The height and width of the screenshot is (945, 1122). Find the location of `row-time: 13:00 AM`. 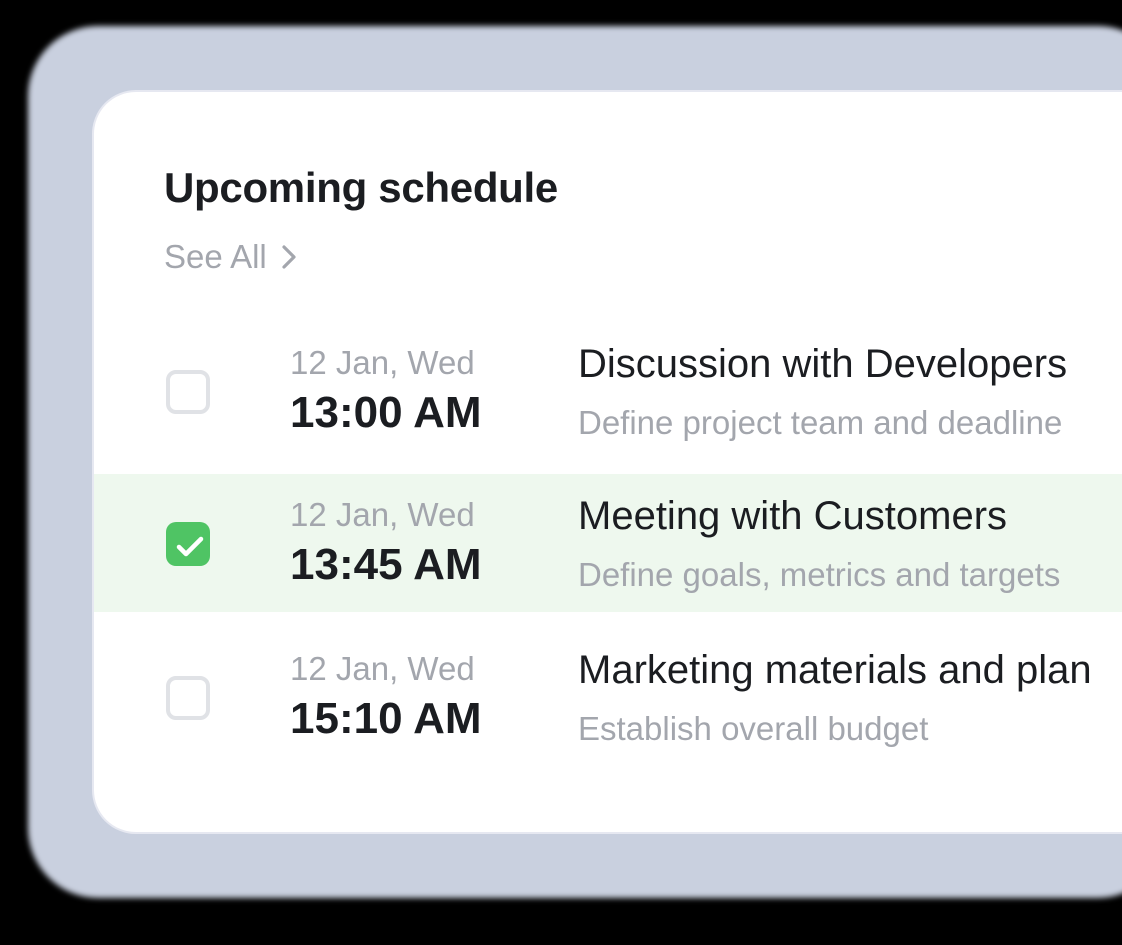

row-time: 13:00 AM is located at coordinates (386, 412).